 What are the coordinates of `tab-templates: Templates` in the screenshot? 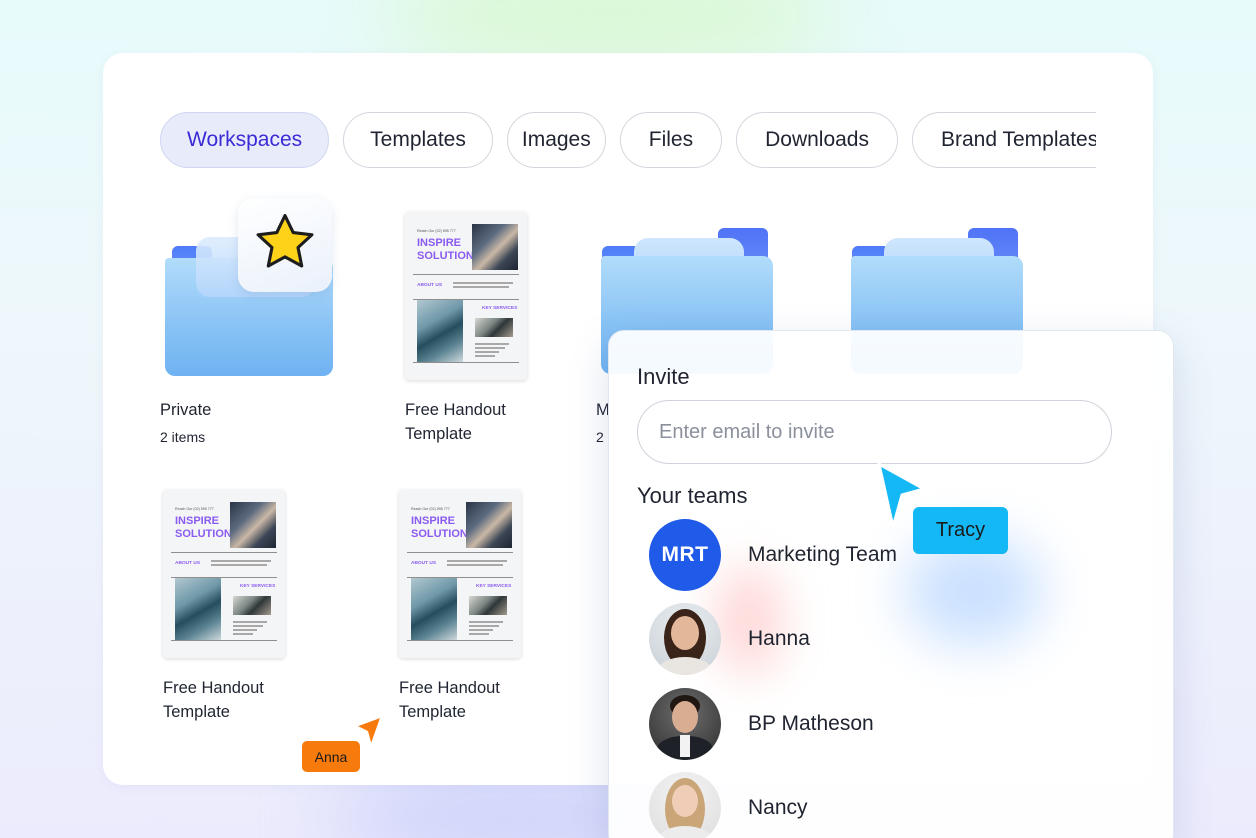 It's located at (418, 140).